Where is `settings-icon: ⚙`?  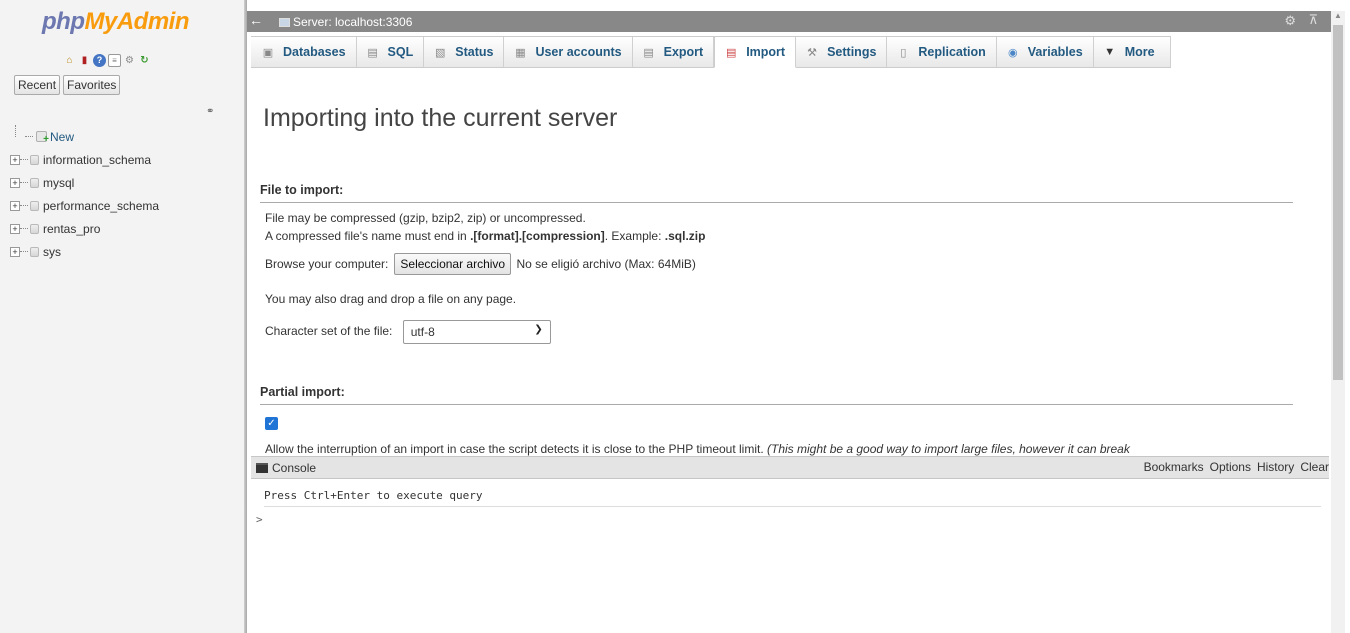 settings-icon: ⚙ is located at coordinates (129, 60).